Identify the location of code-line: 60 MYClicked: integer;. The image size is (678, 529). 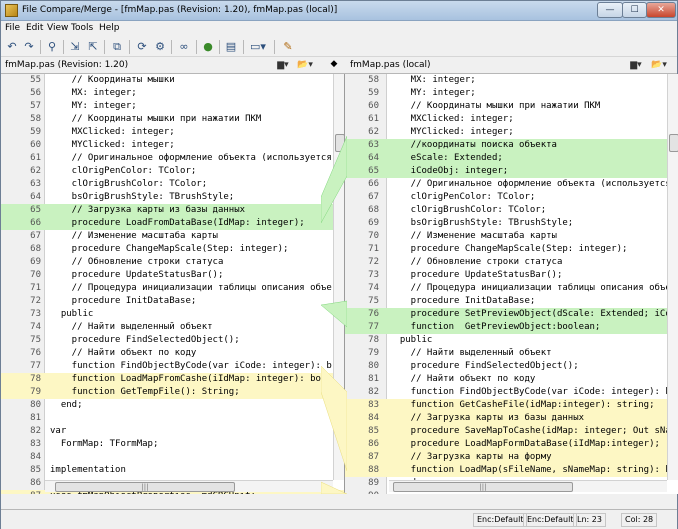
(172, 145).